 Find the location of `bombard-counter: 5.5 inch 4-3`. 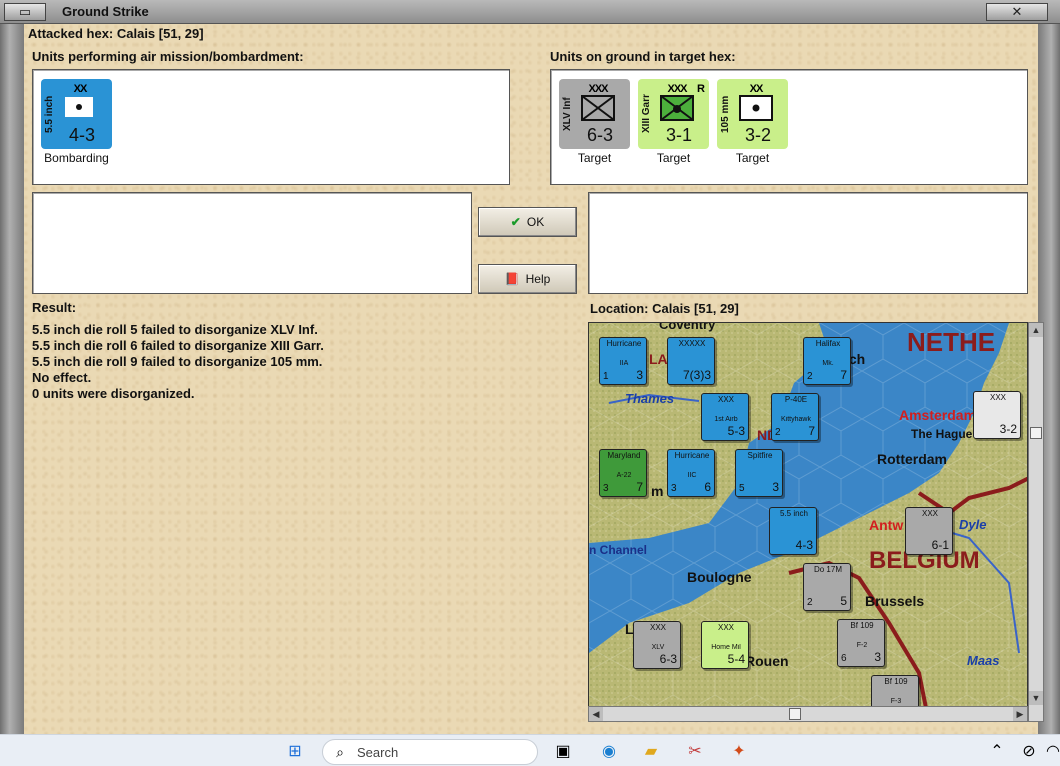

bombard-counter: 5.5 inch 4-3 is located at coordinates (793, 531).